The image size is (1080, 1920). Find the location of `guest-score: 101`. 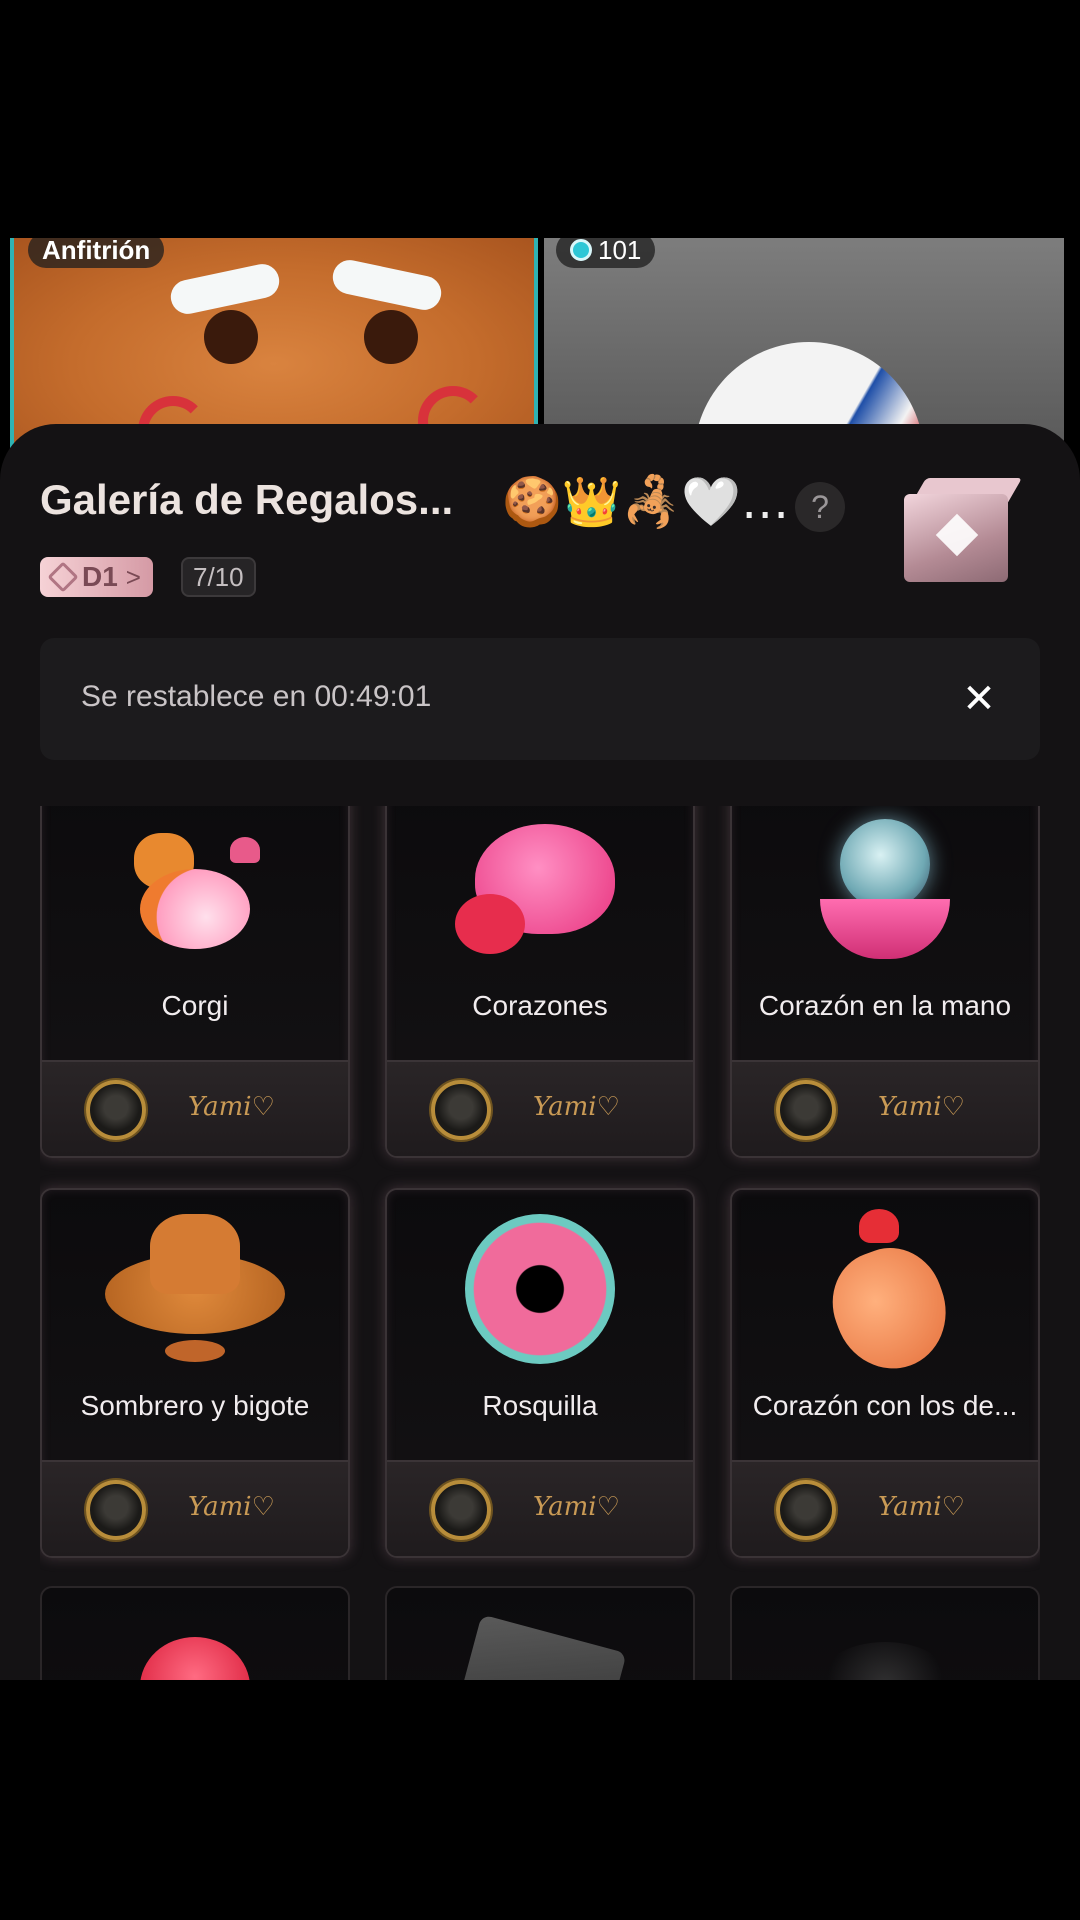

guest-score: 101 is located at coordinates (620, 251).